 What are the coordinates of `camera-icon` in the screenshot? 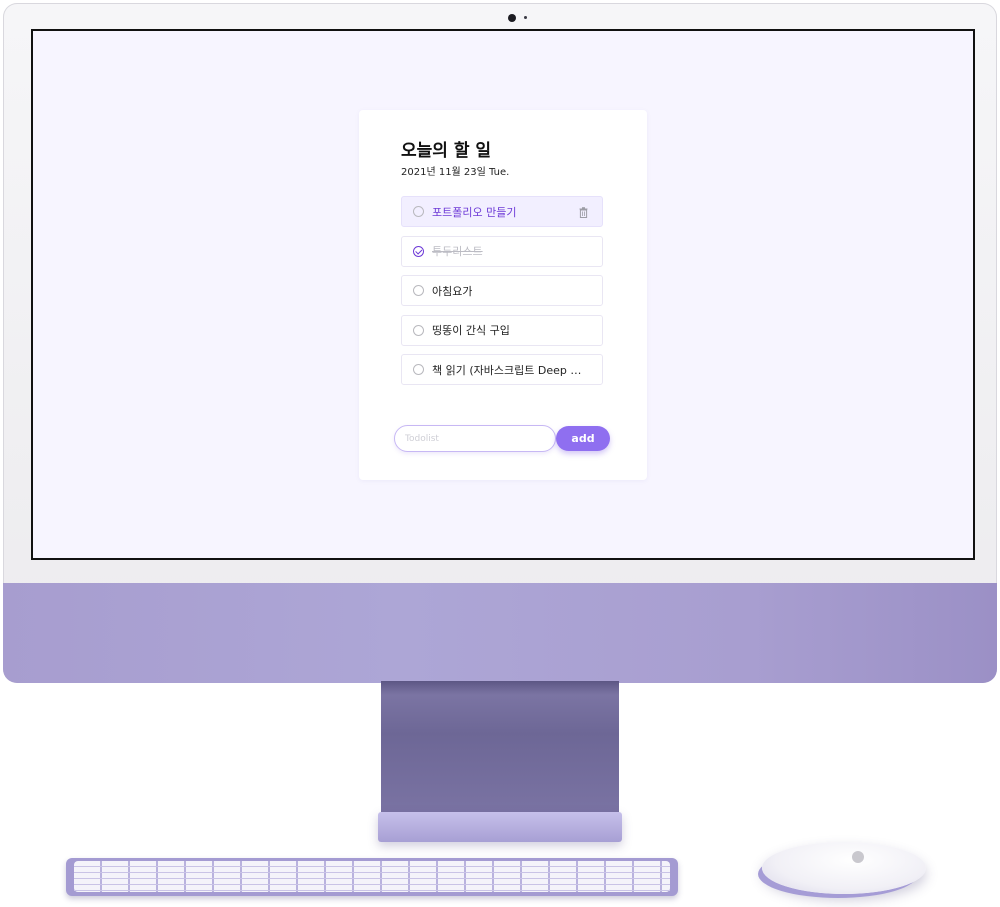 It's located at (512, 18).